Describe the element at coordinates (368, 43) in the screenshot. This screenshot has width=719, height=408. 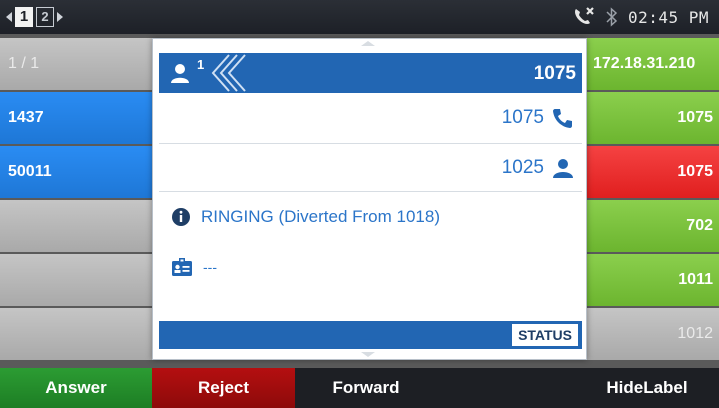
I see `scroll-up-icon` at that location.